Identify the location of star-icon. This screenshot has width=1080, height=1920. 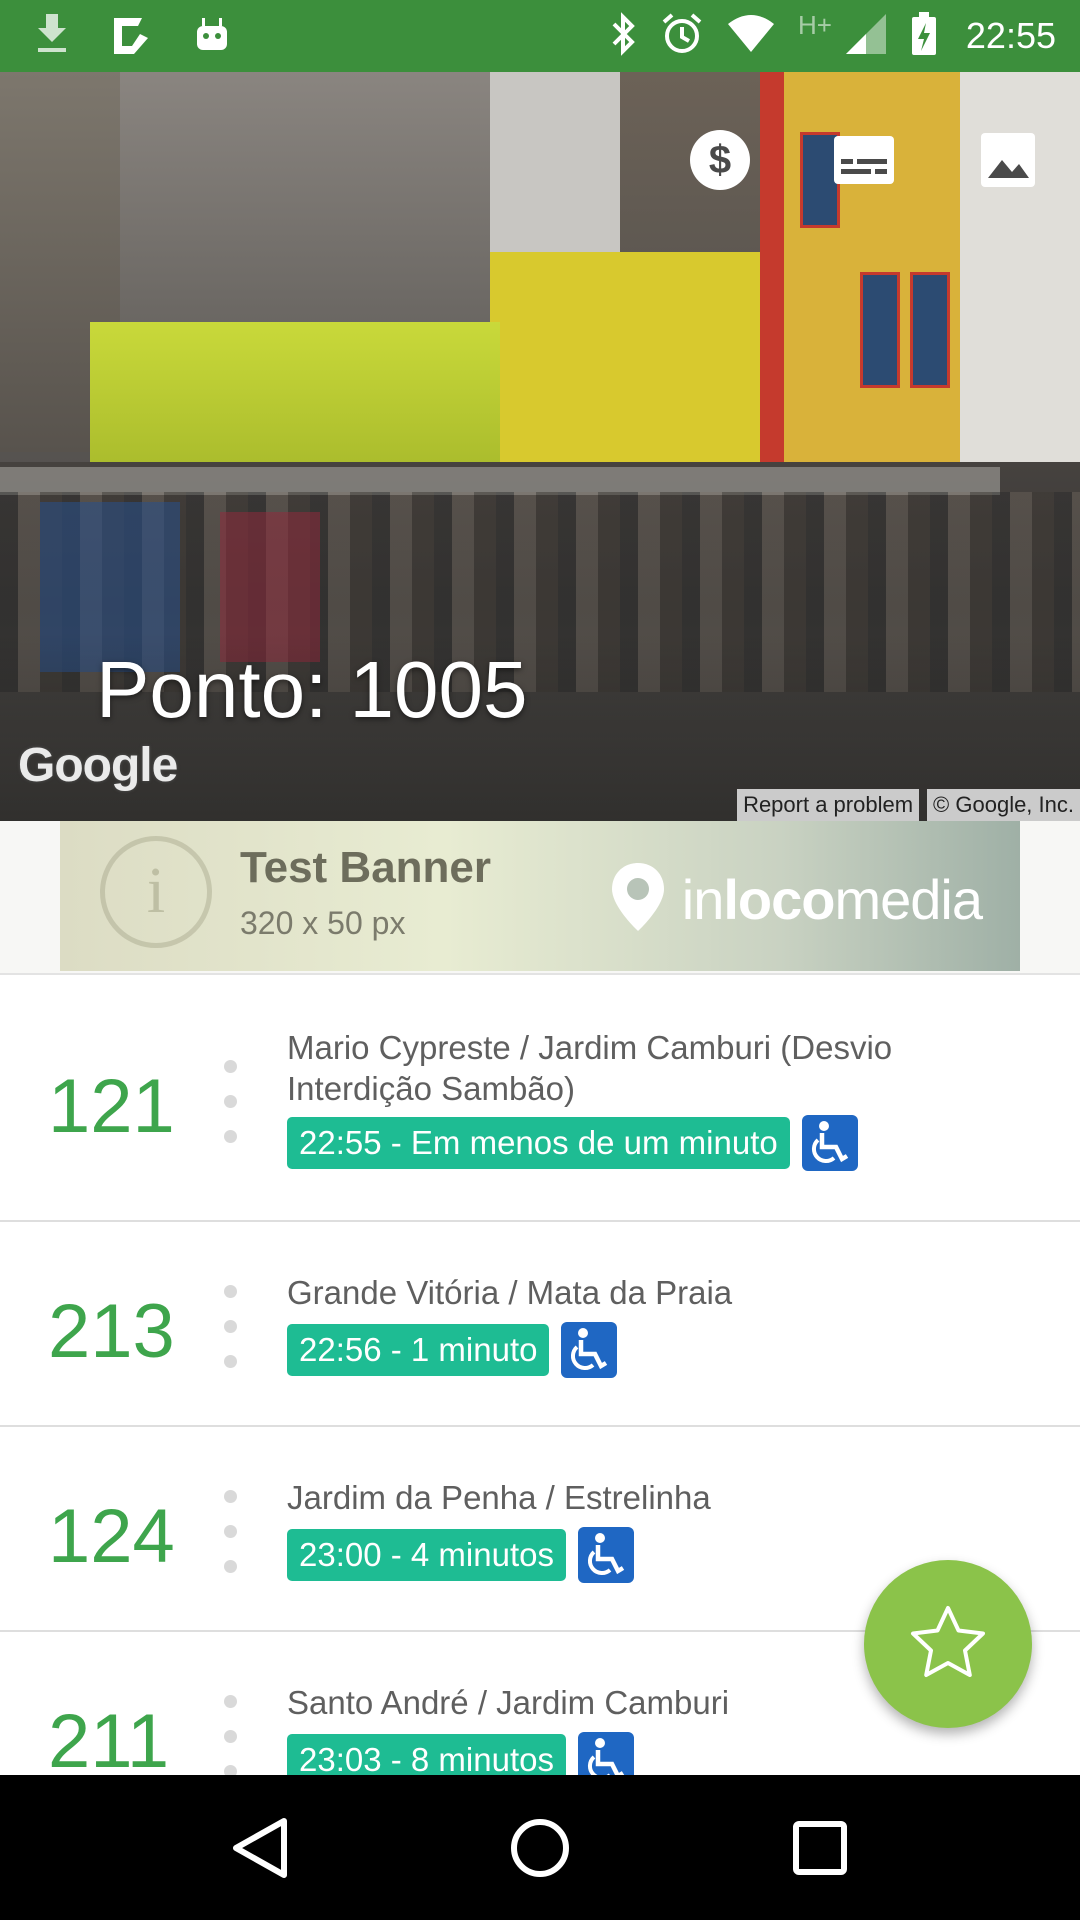
(948, 1644).